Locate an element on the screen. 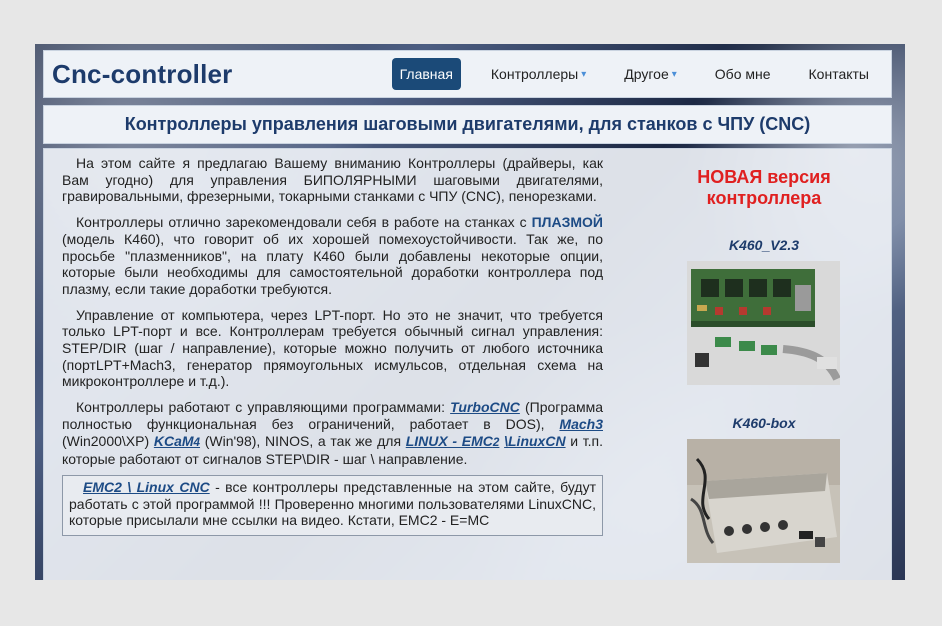 The width and height of the screenshot is (942, 626). software-text-c: (Win2000\XP) is located at coordinates (108, 440).